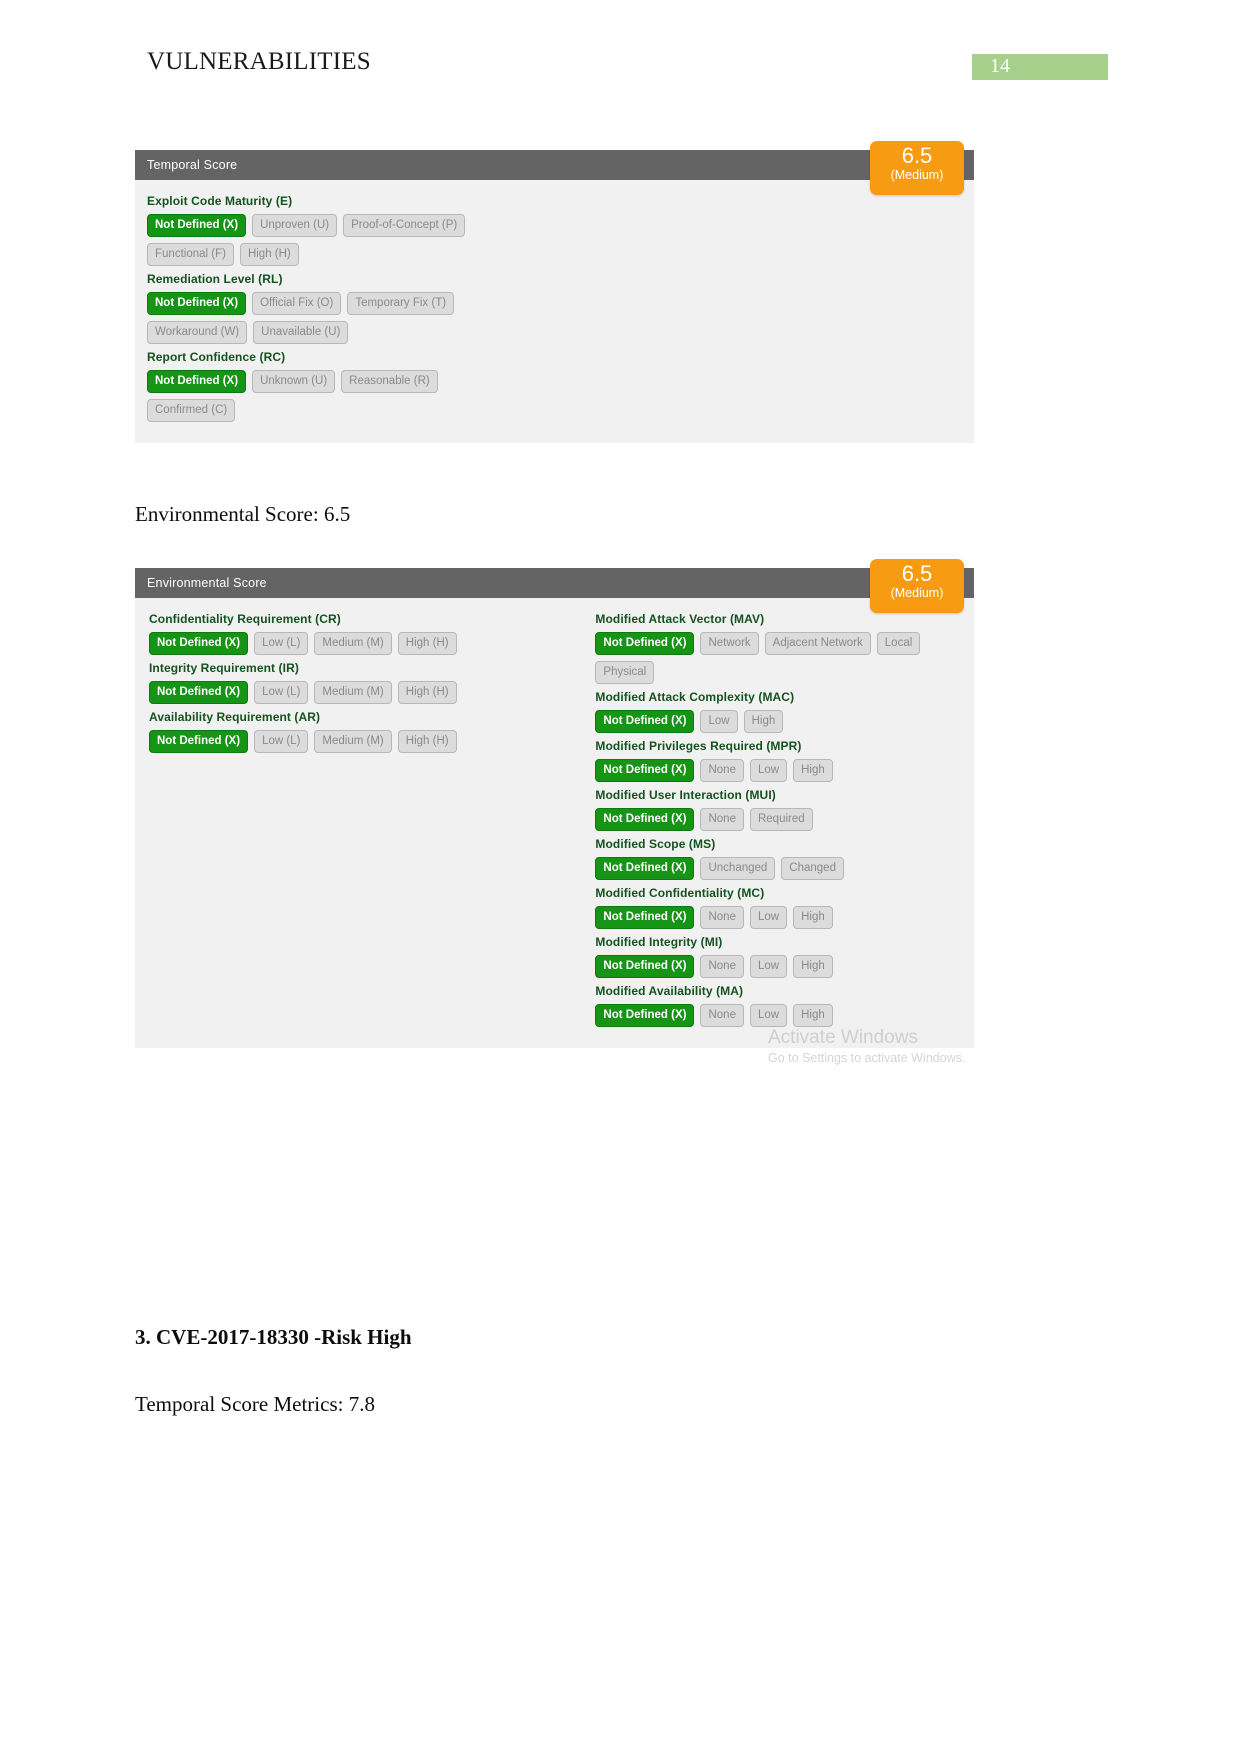 This screenshot has height=1754, width=1241. I want to click on metric-label: Availability Requirement (AR), so click(235, 717).